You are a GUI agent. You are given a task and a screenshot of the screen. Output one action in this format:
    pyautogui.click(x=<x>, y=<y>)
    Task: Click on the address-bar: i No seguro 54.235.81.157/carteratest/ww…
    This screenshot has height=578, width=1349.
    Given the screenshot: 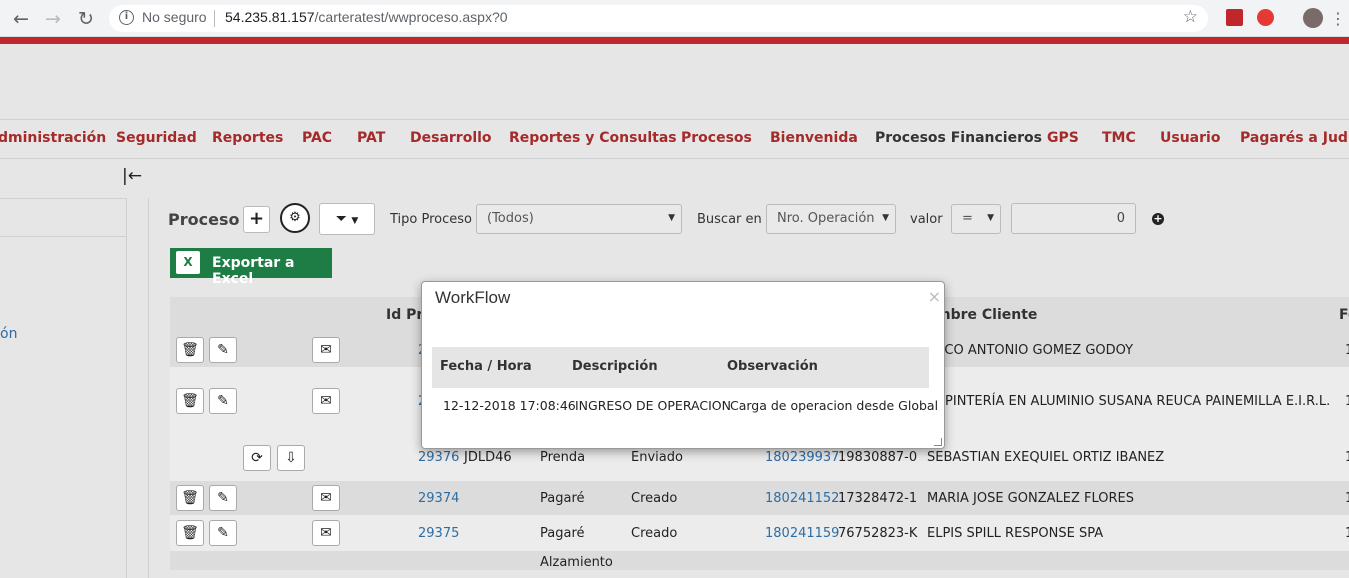 What is the action you would take?
    pyautogui.click(x=658, y=18)
    